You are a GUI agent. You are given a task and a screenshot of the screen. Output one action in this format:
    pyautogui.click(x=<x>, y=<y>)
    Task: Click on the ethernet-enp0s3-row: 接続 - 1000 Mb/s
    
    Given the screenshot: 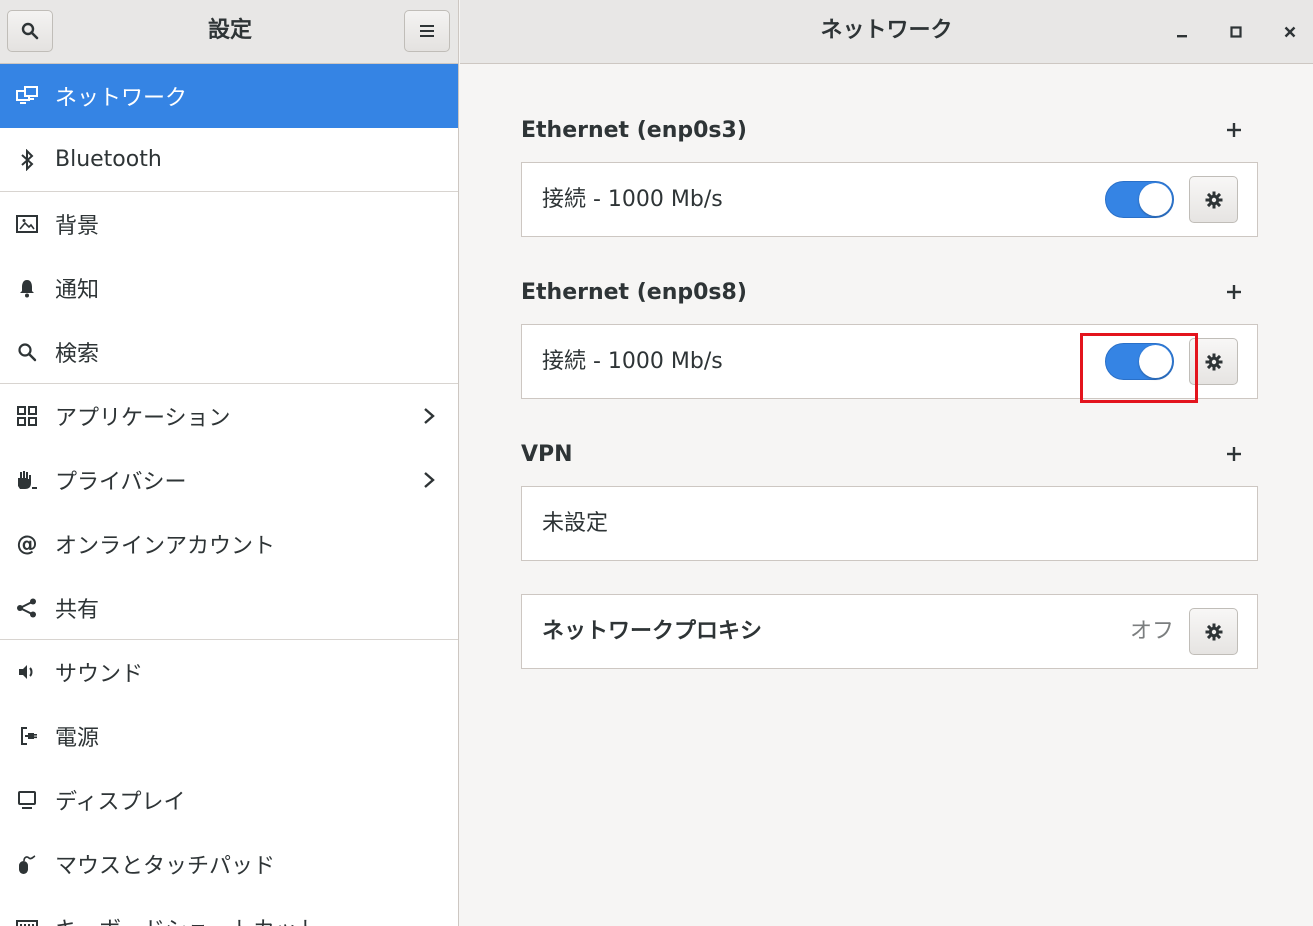 What is the action you would take?
    pyautogui.click(x=889, y=199)
    